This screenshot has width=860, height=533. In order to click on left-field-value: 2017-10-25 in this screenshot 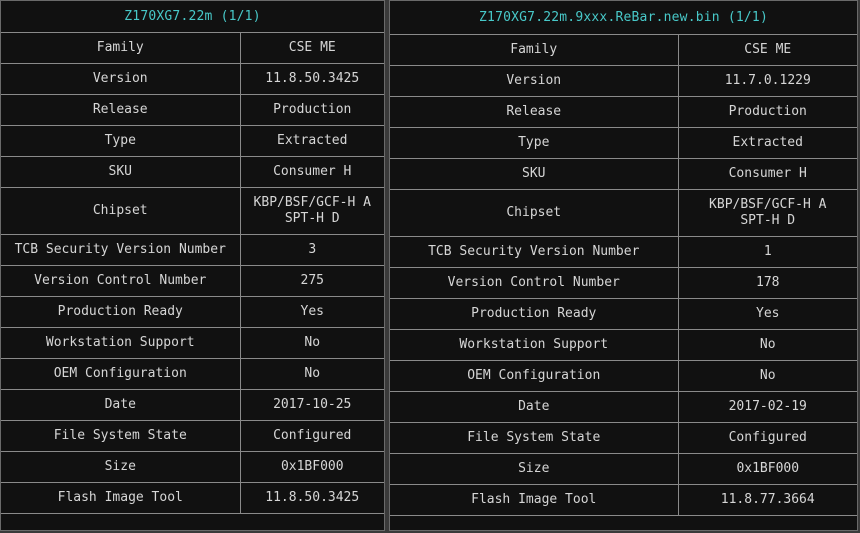, I will do `click(311, 405)`.